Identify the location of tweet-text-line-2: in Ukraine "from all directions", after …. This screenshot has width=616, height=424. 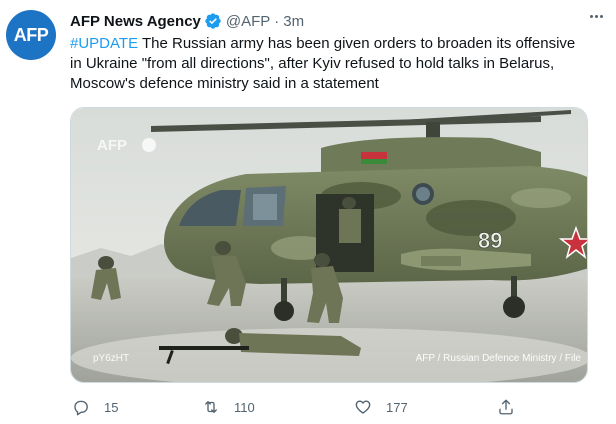
(312, 63).